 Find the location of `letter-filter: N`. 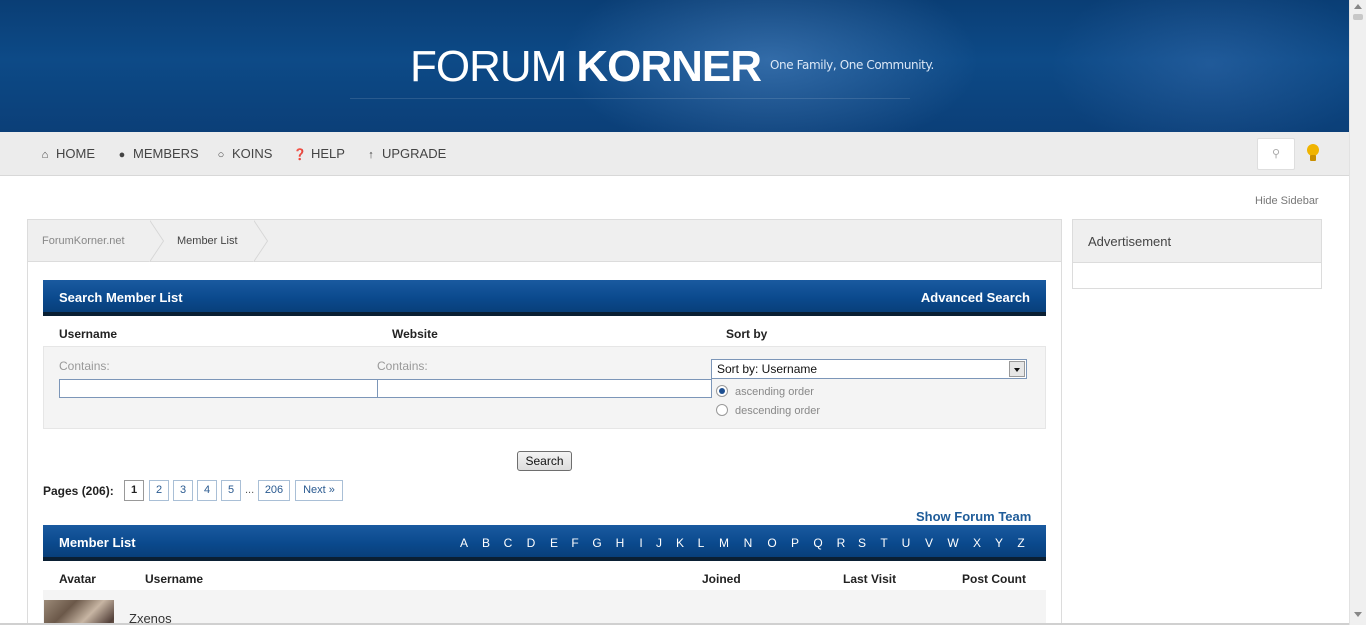

letter-filter: N is located at coordinates (748, 543).